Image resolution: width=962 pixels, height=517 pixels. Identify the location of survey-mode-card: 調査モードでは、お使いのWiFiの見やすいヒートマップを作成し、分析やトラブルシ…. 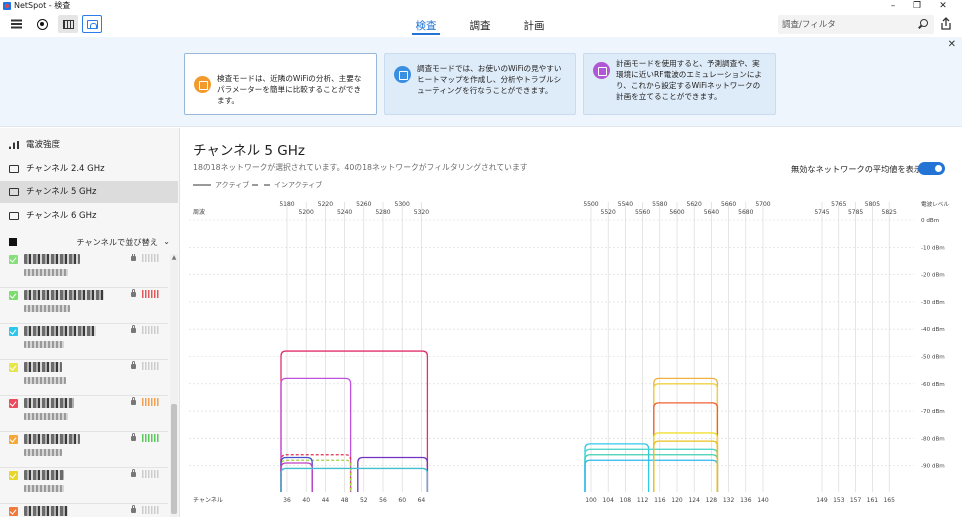
(480, 84).